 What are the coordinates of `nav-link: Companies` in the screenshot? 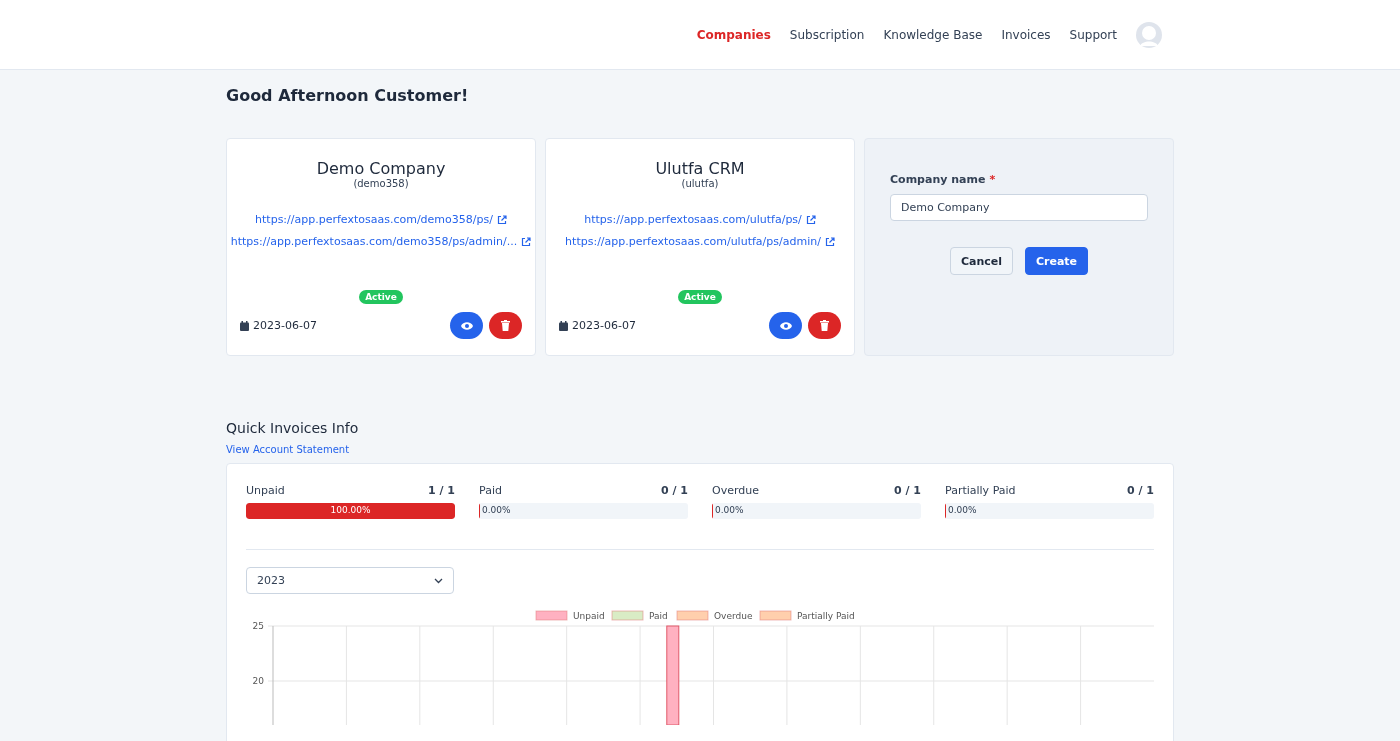 It's located at (733, 34).